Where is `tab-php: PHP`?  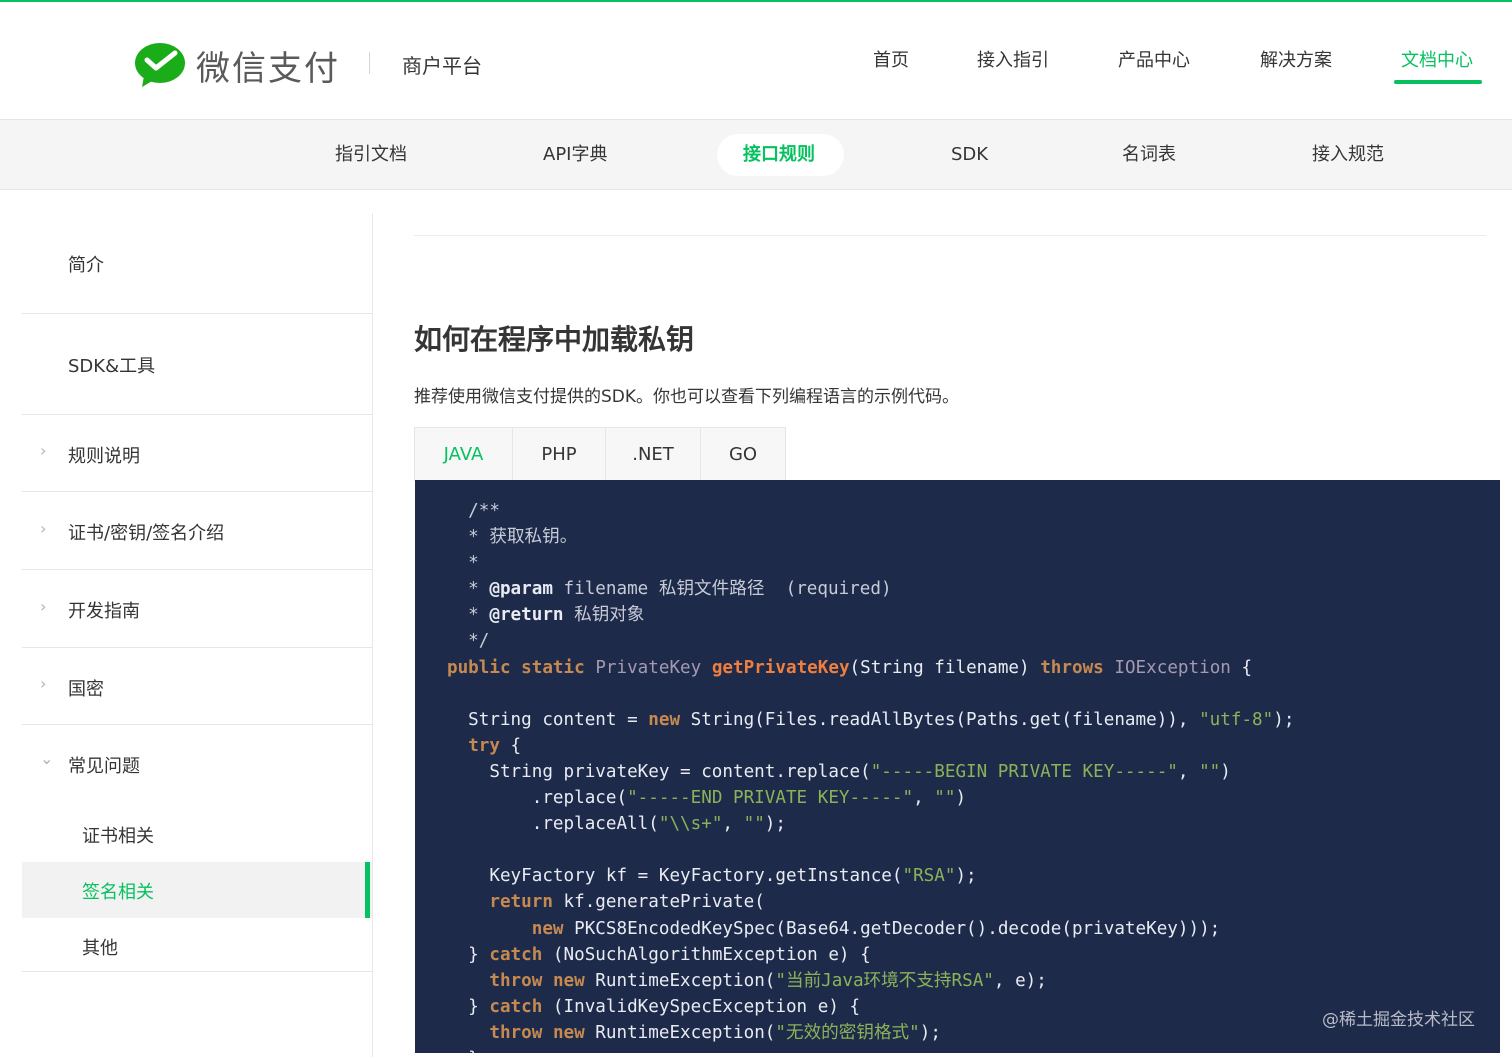
tab-php: PHP is located at coordinates (559, 454).